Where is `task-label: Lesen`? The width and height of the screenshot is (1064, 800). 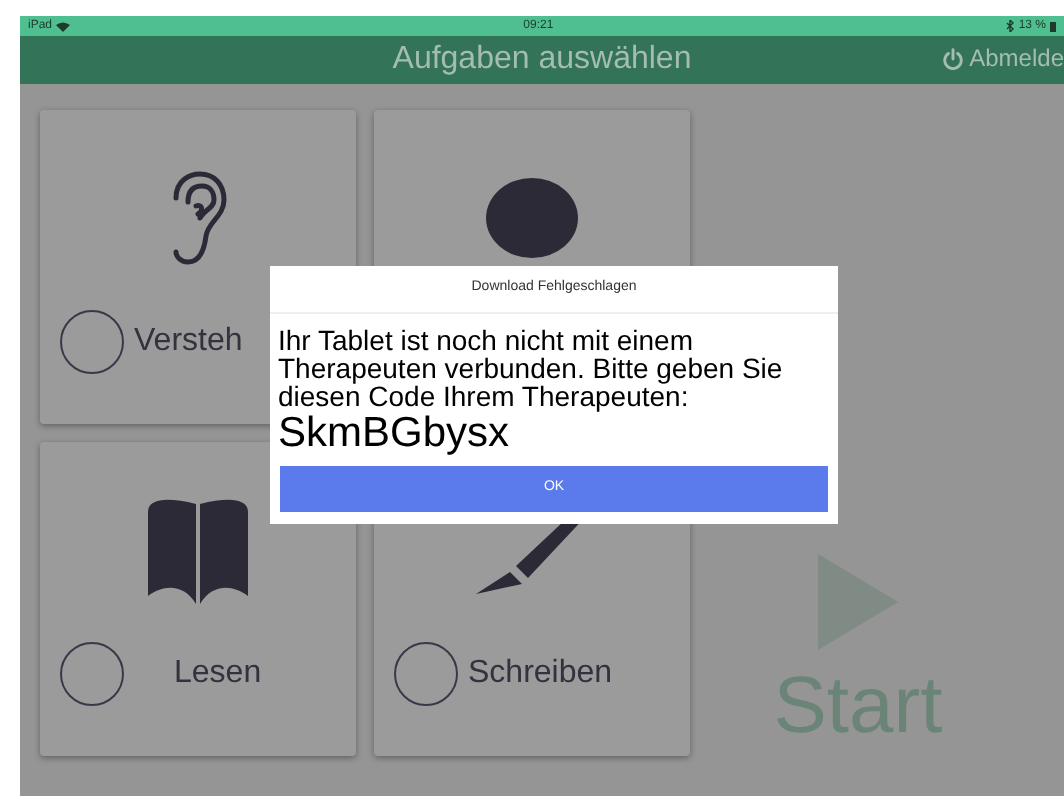 task-label: Lesen is located at coordinates (218, 674).